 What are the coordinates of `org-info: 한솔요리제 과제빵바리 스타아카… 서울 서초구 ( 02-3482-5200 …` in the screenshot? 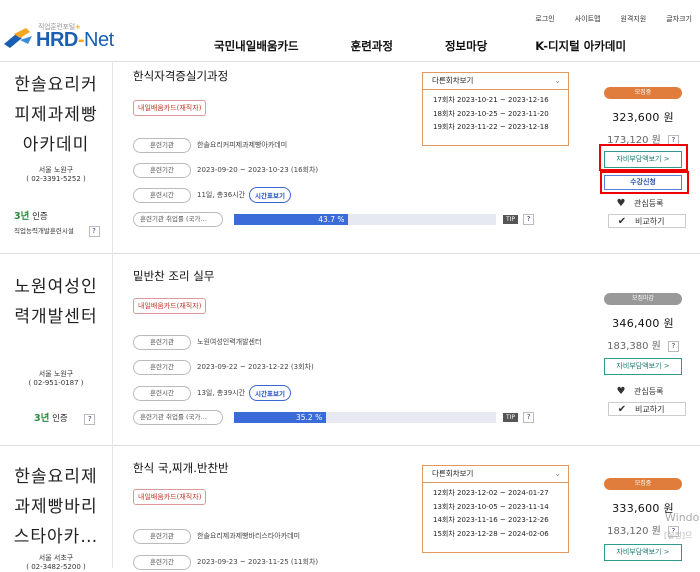 It's located at (56, 517).